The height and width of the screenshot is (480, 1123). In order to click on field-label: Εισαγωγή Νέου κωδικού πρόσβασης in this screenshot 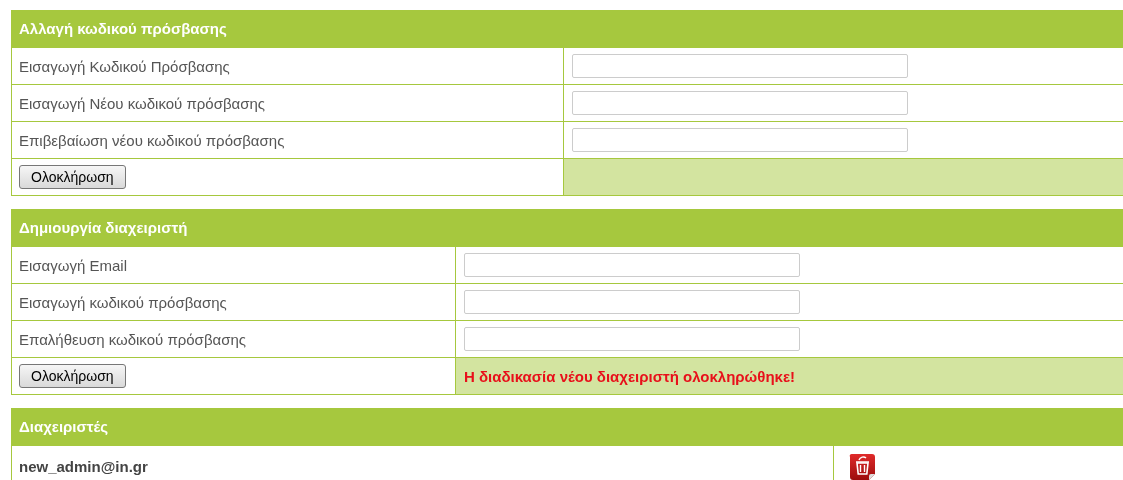, I will do `click(142, 103)`.